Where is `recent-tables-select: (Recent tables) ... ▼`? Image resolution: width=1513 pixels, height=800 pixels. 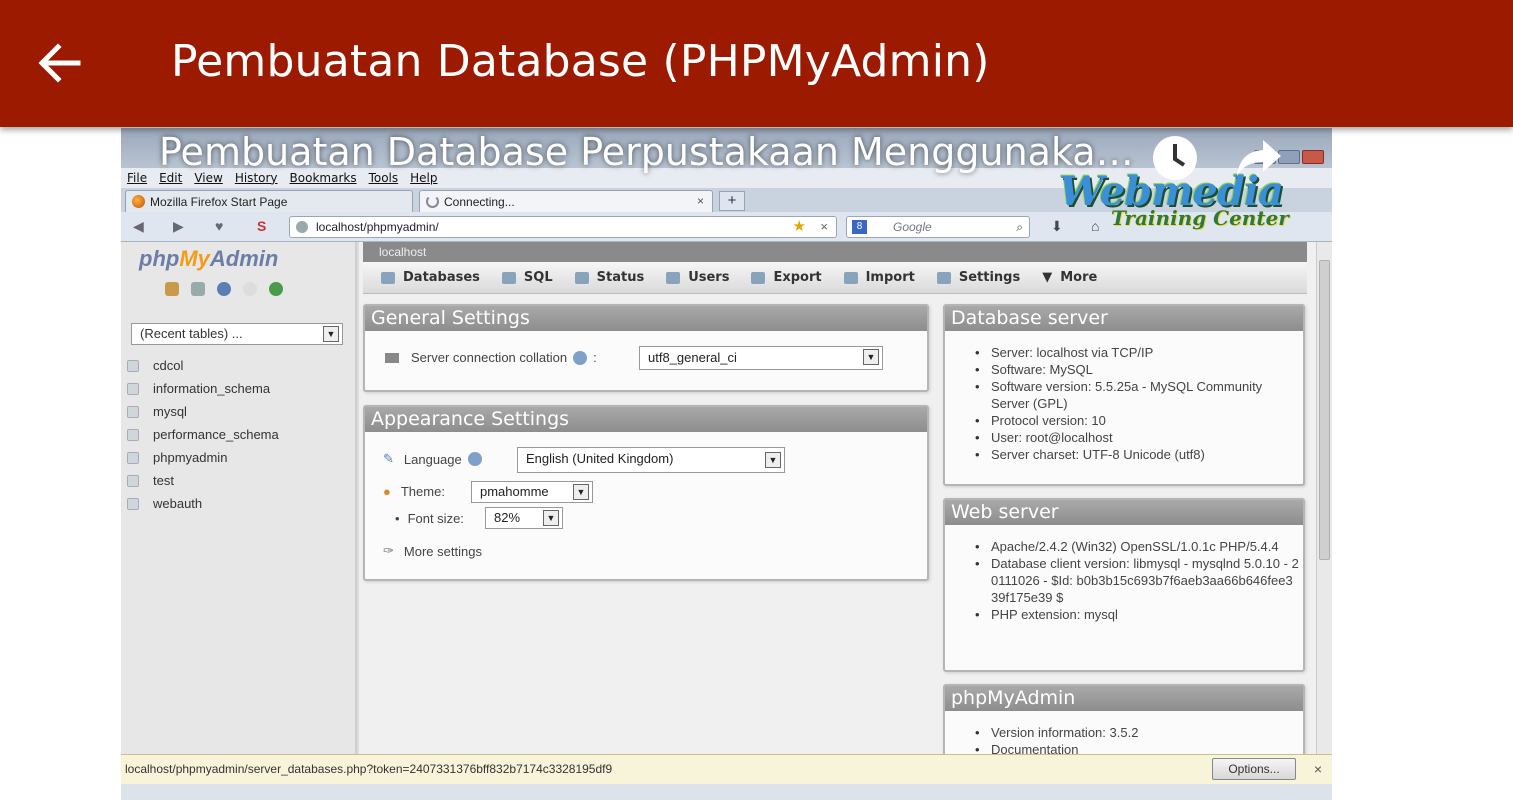 recent-tables-select: (Recent tables) ... ▼ is located at coordinates (237, 334).